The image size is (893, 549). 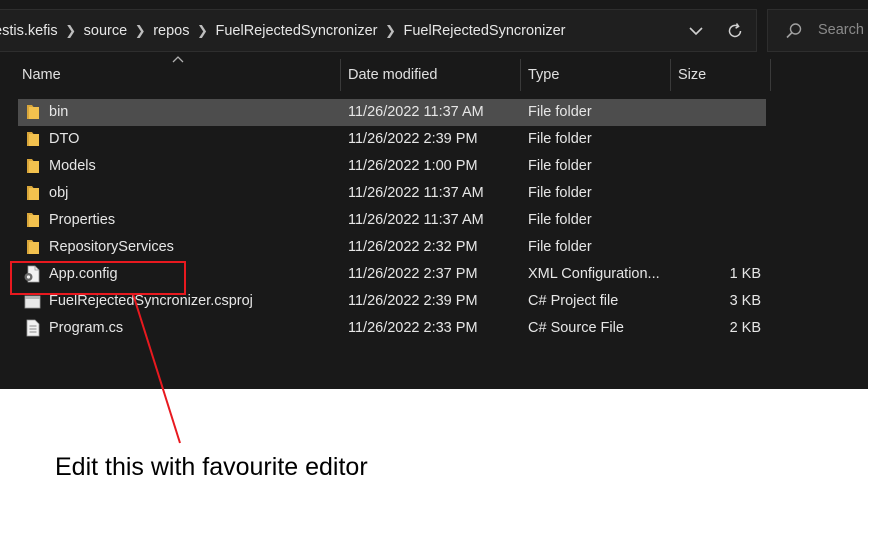 I want to click on file-size: 2 KB, so click(x=745, y=328).